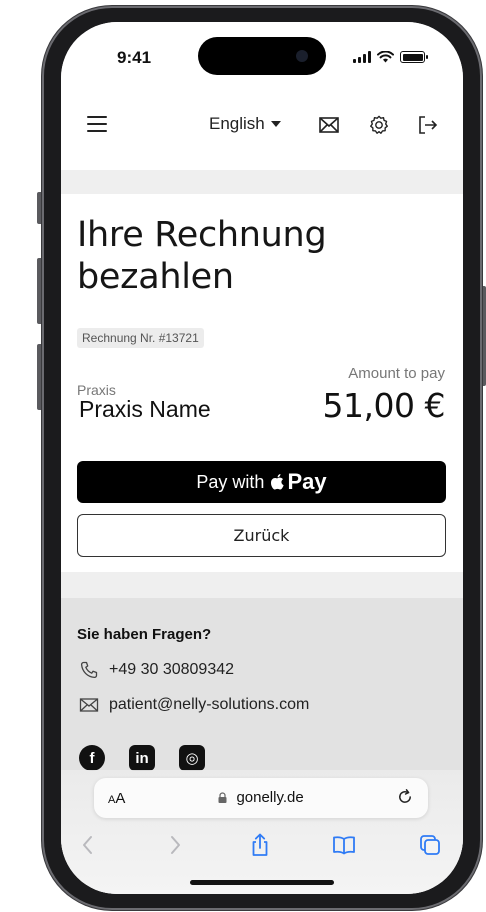 Image resolution: width=486 pixels, height=912 pixels. I want to click on battery-icon, so click(414, 57).